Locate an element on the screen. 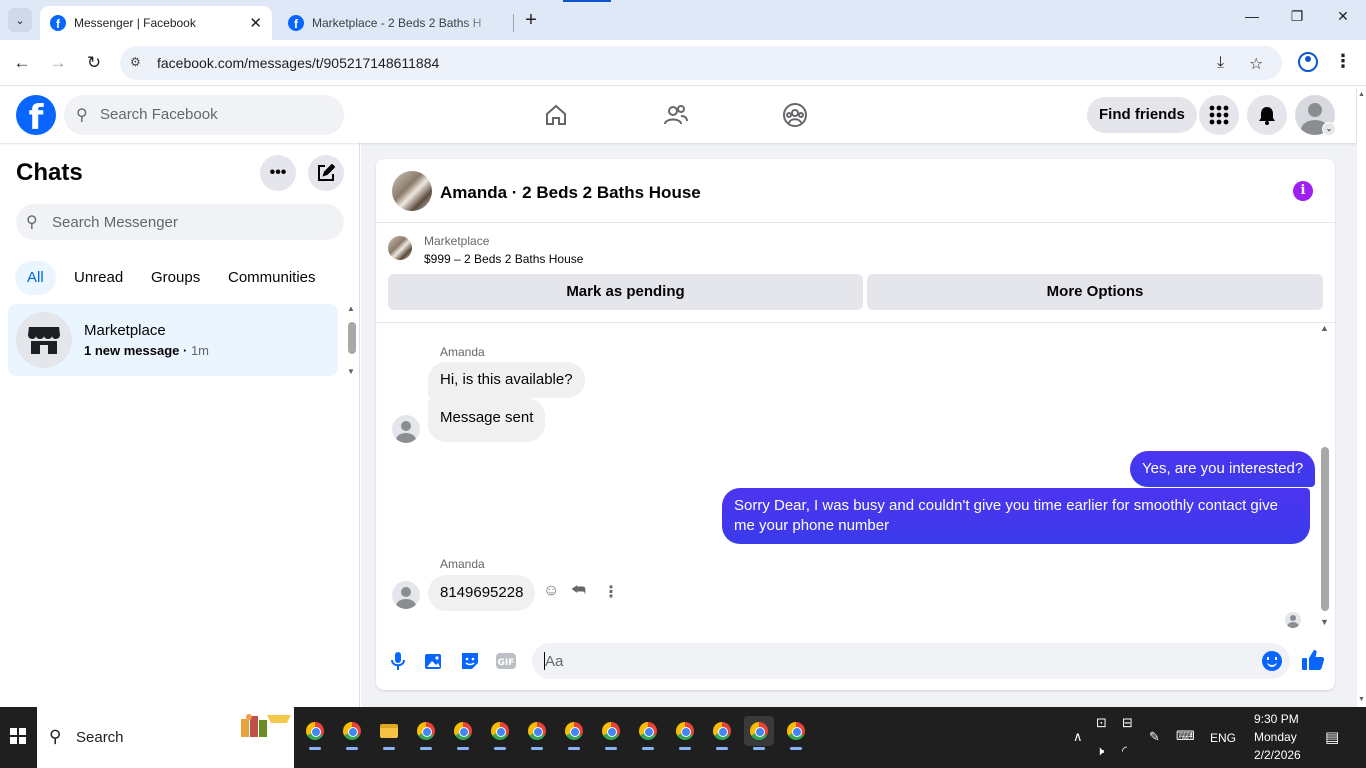  notification-center-icon: ▤ is located at coordinates (1332, 737).